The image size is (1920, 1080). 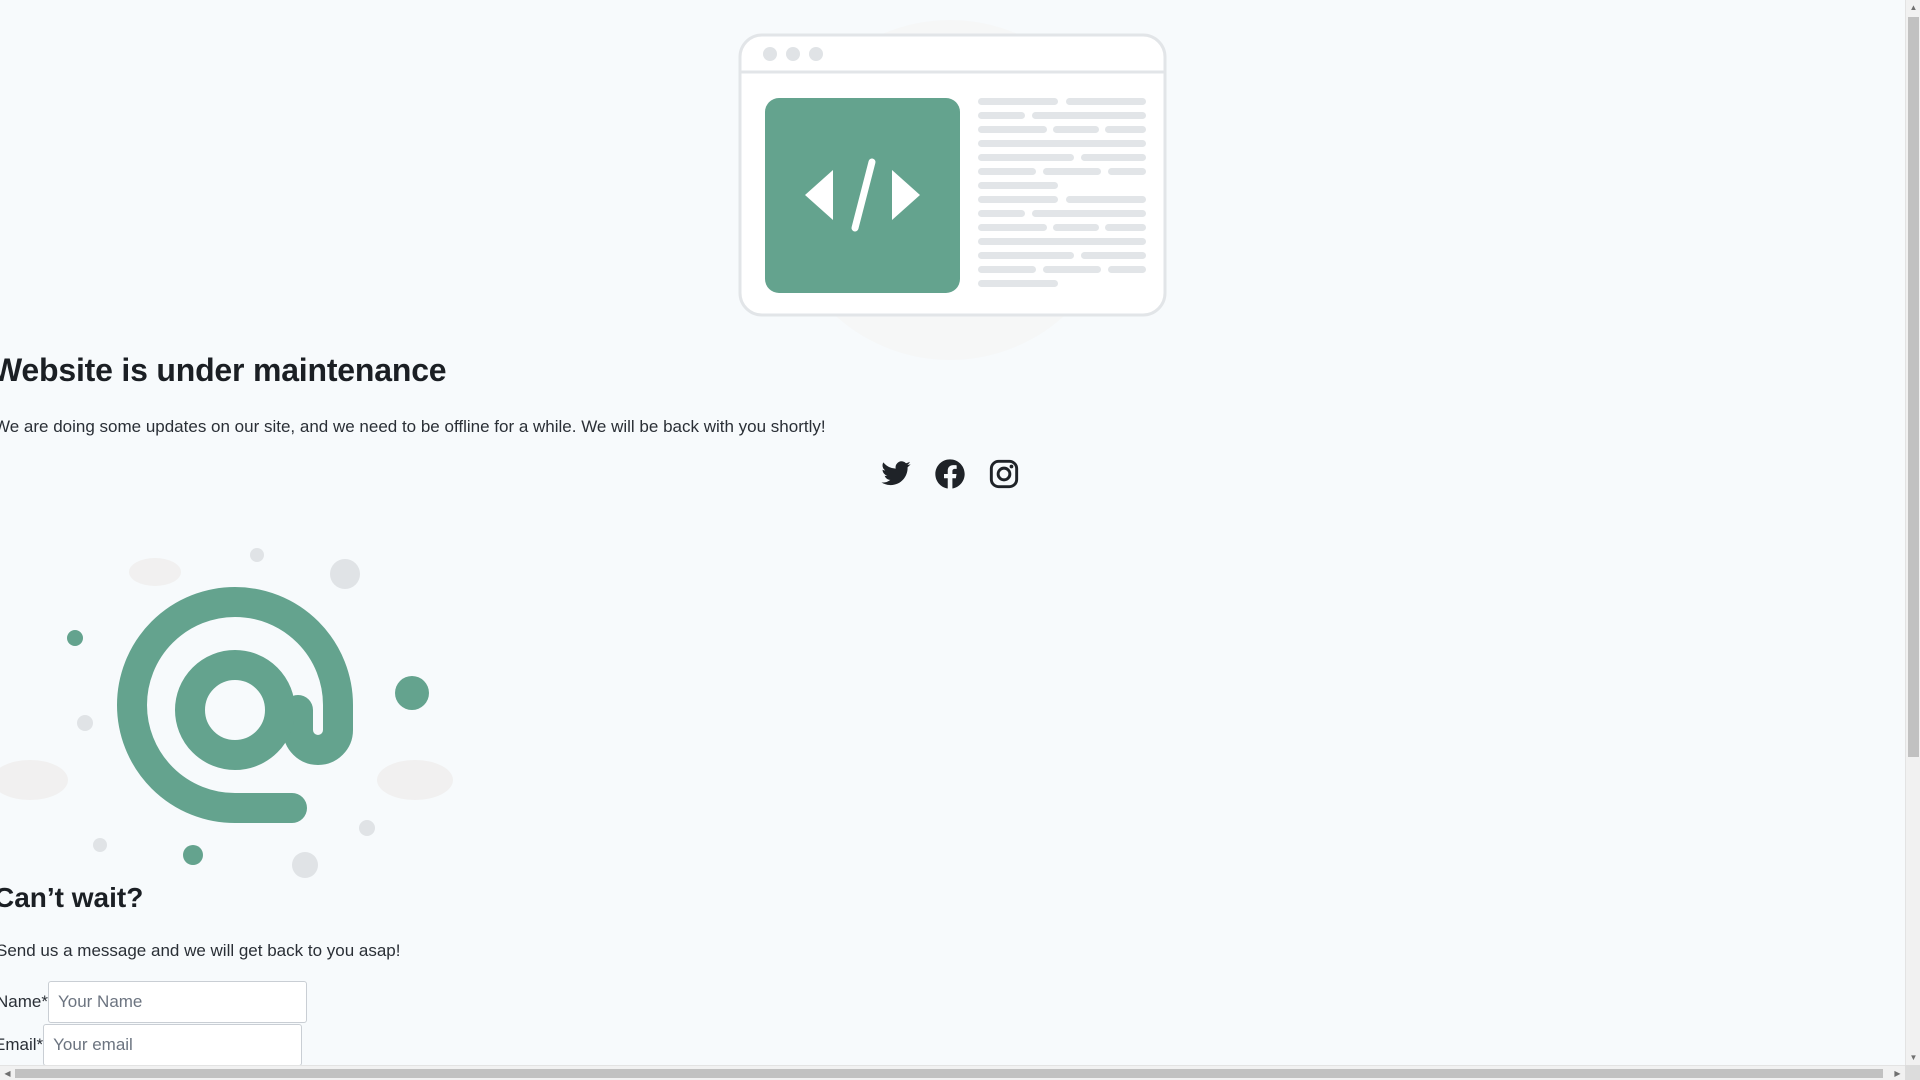 I want to click on vertical-scroll-thumb, so click(x=1913, y=387).